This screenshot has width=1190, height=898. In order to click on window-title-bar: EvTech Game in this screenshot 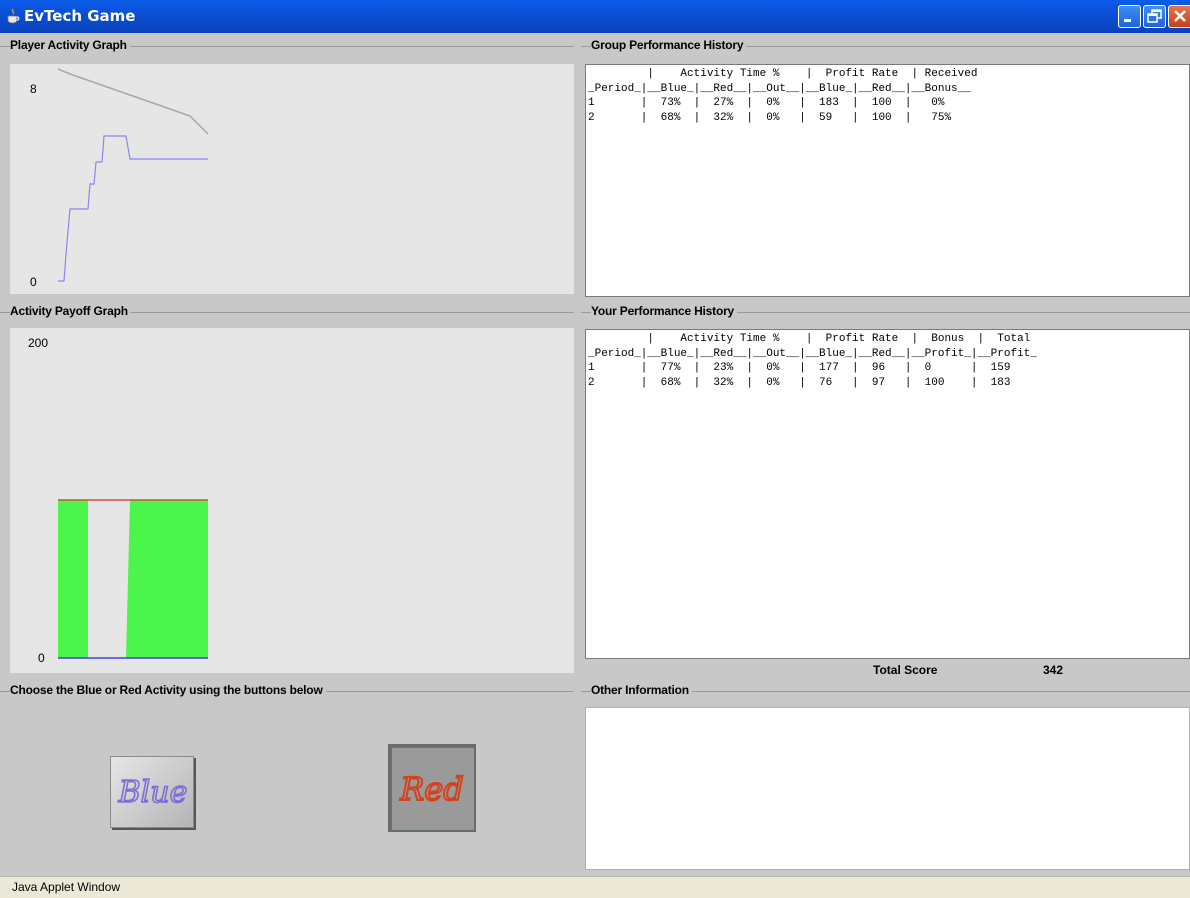, I will do `click(595, 16)`.